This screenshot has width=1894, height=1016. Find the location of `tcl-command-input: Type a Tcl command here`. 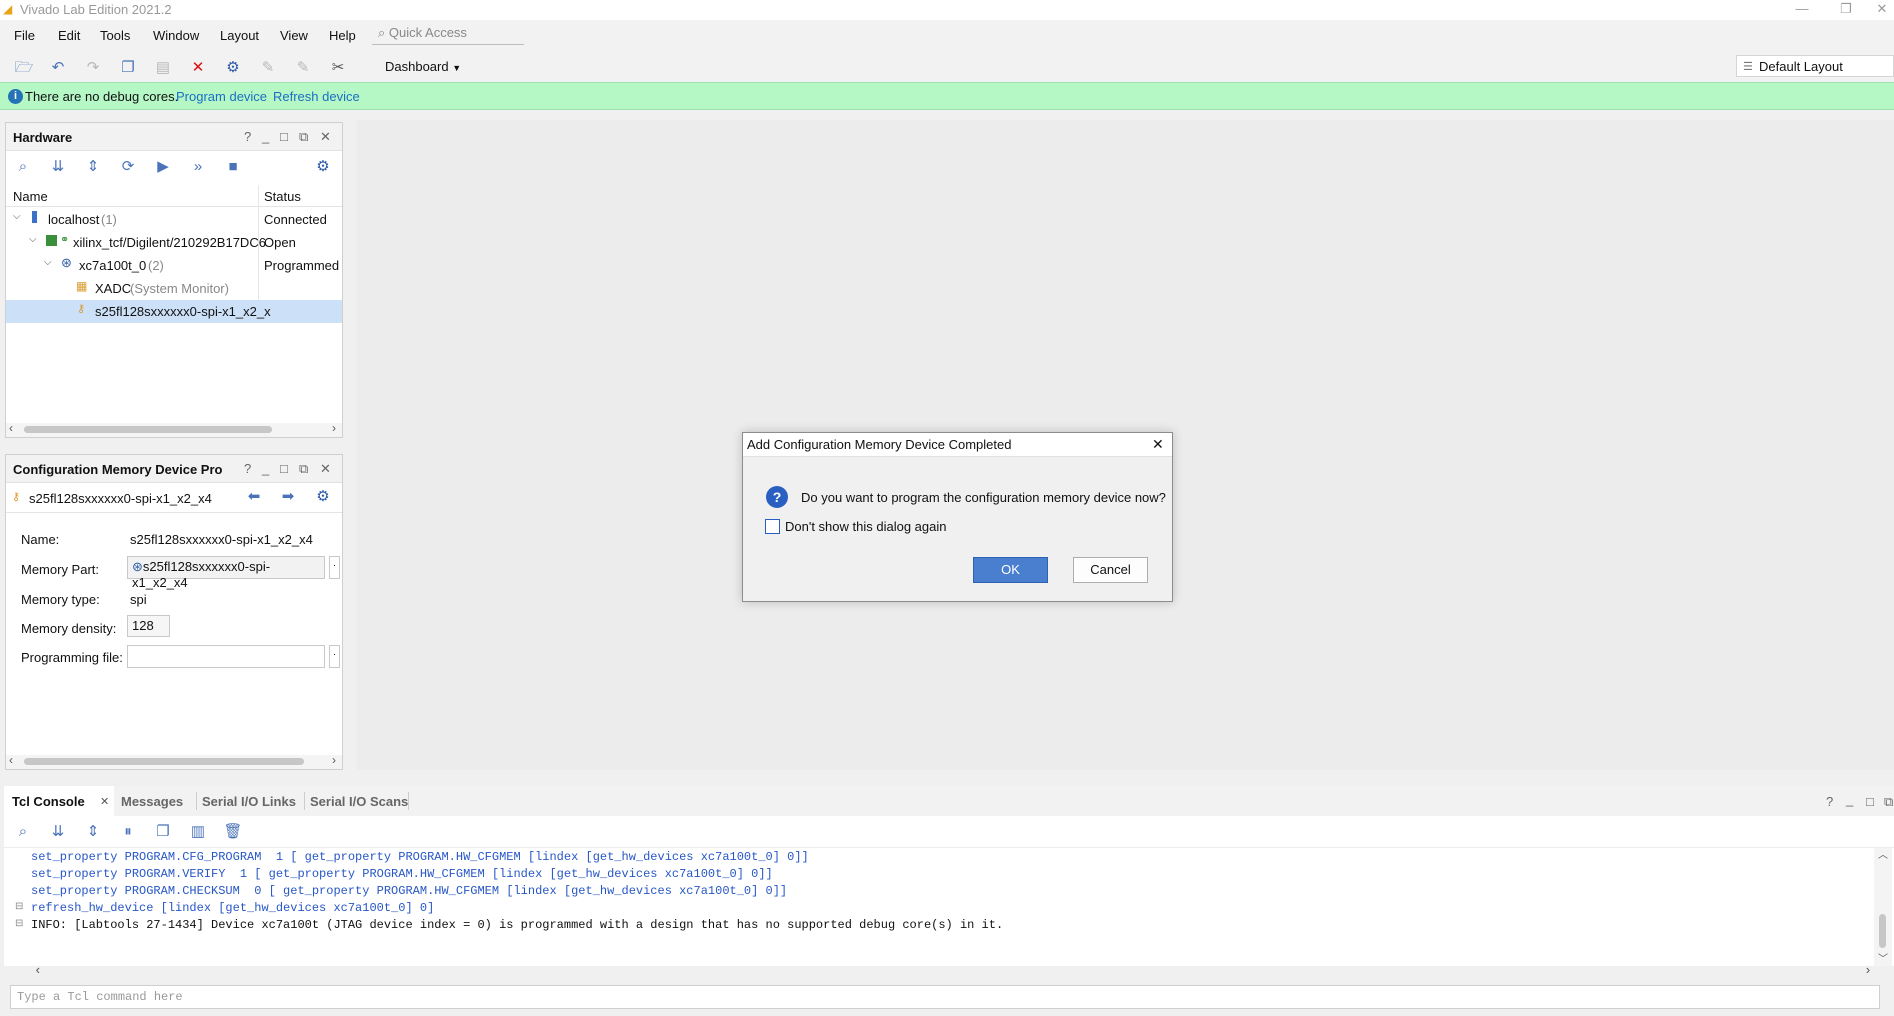

tcl-command-input: Type a Tcl command here is located at coordinates (945, 997).